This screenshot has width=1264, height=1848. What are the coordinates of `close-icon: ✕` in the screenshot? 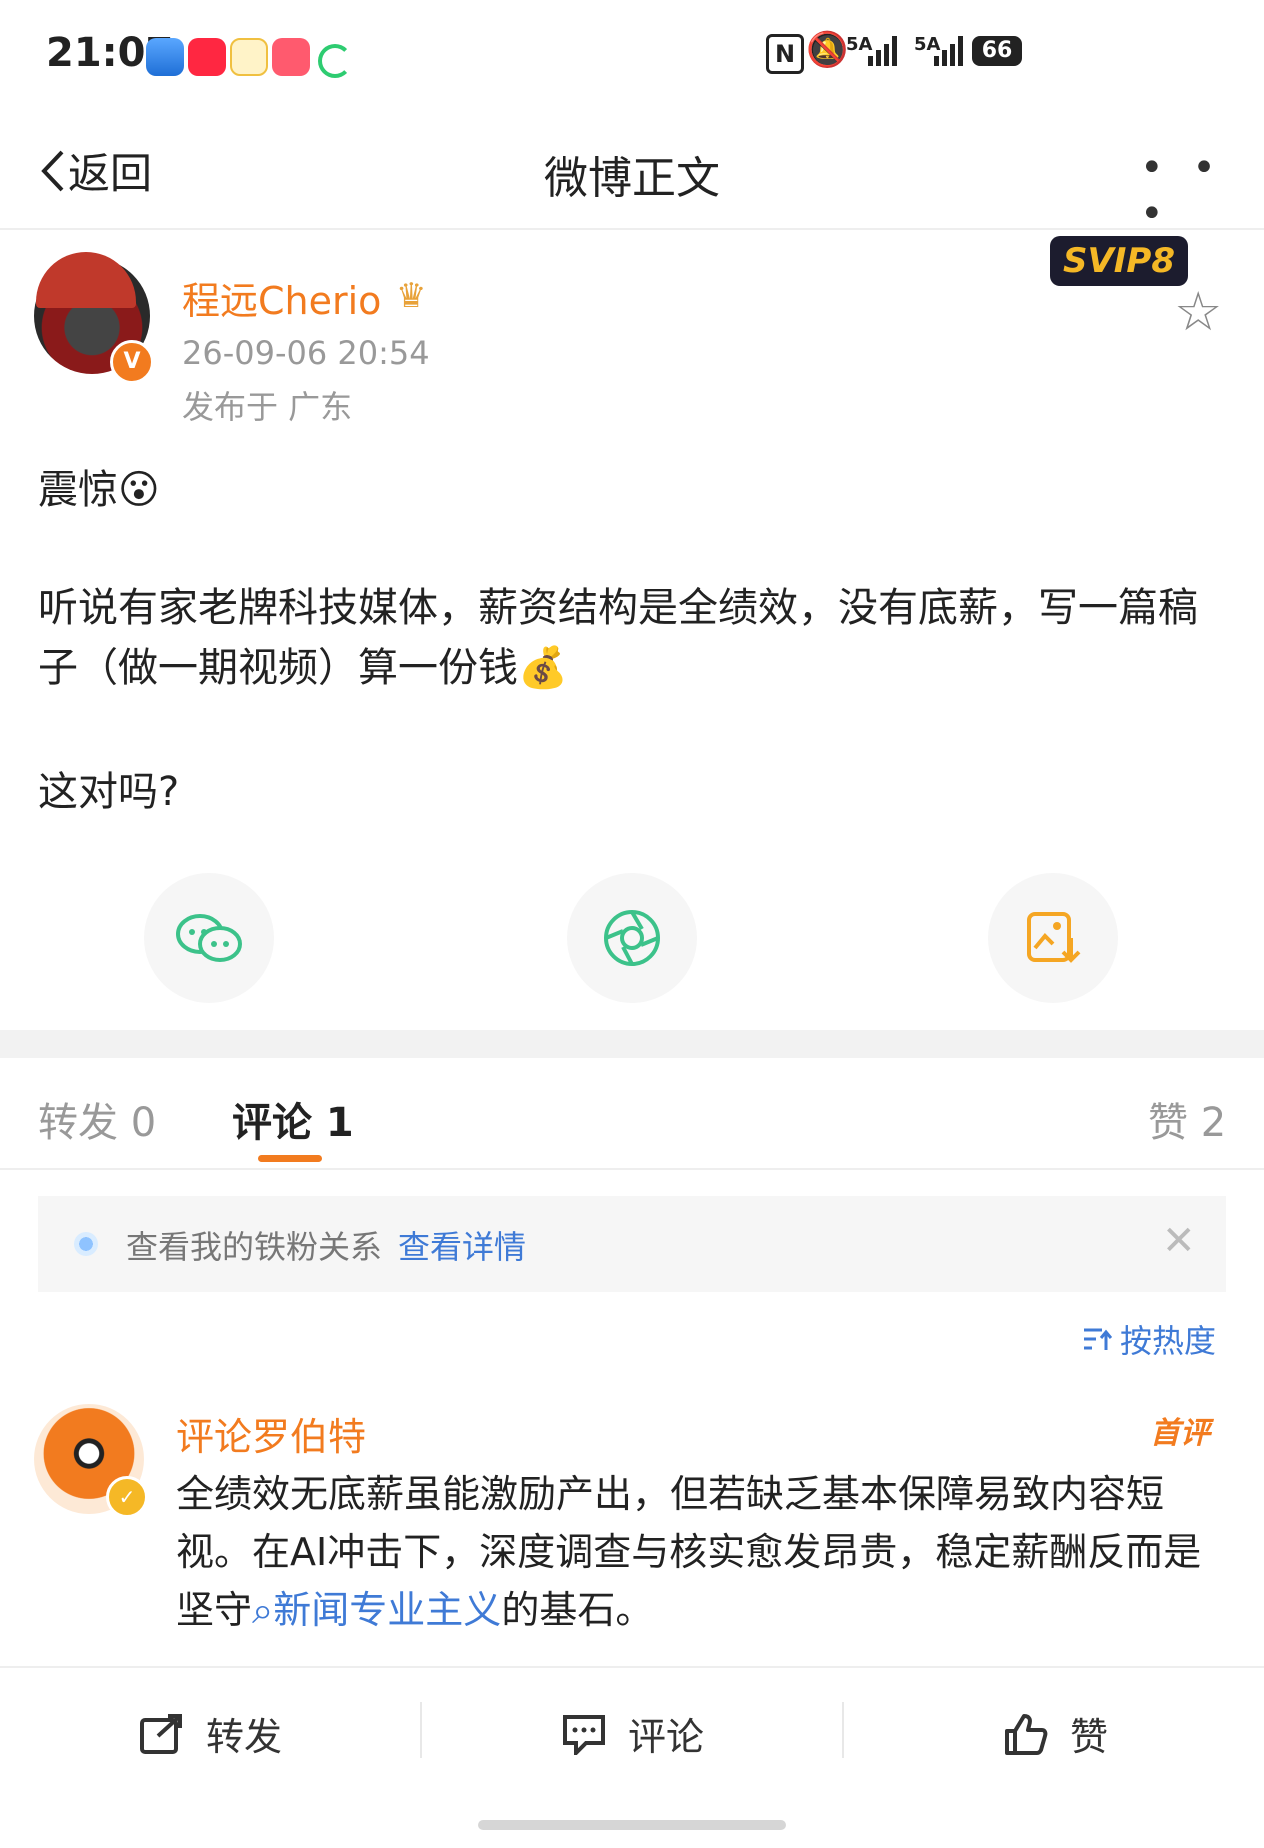 It's located at (1179, 1241).